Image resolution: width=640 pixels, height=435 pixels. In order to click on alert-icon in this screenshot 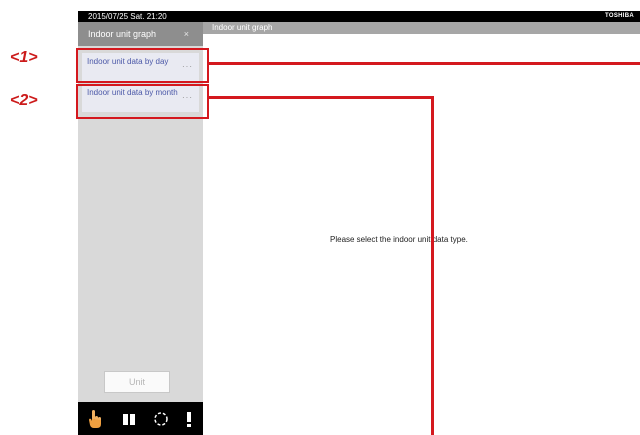, I will do `click(189, 419)`.